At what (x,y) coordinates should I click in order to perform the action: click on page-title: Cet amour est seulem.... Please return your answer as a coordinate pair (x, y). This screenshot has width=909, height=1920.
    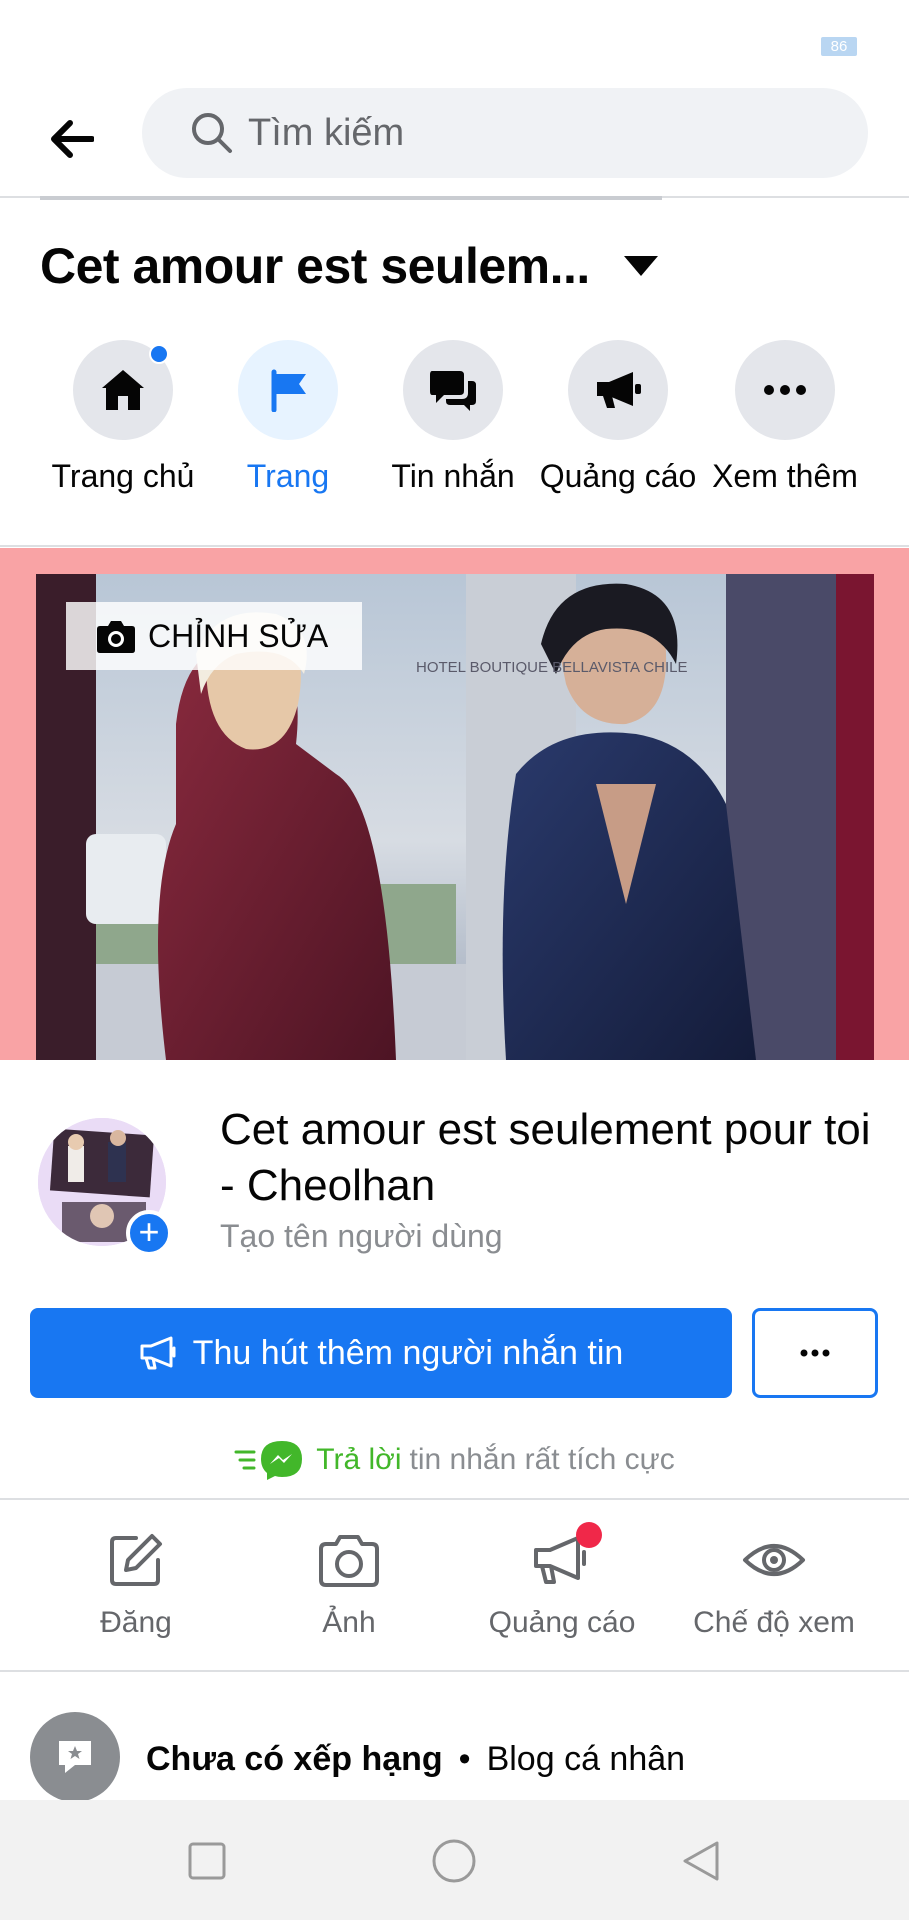
    Looking at the image, I should click on (315, 266).